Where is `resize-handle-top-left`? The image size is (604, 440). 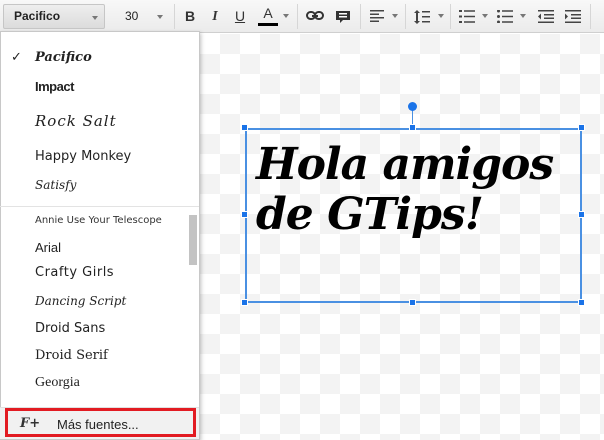 resize-handle-top-left is located at coordinates (244, 127).